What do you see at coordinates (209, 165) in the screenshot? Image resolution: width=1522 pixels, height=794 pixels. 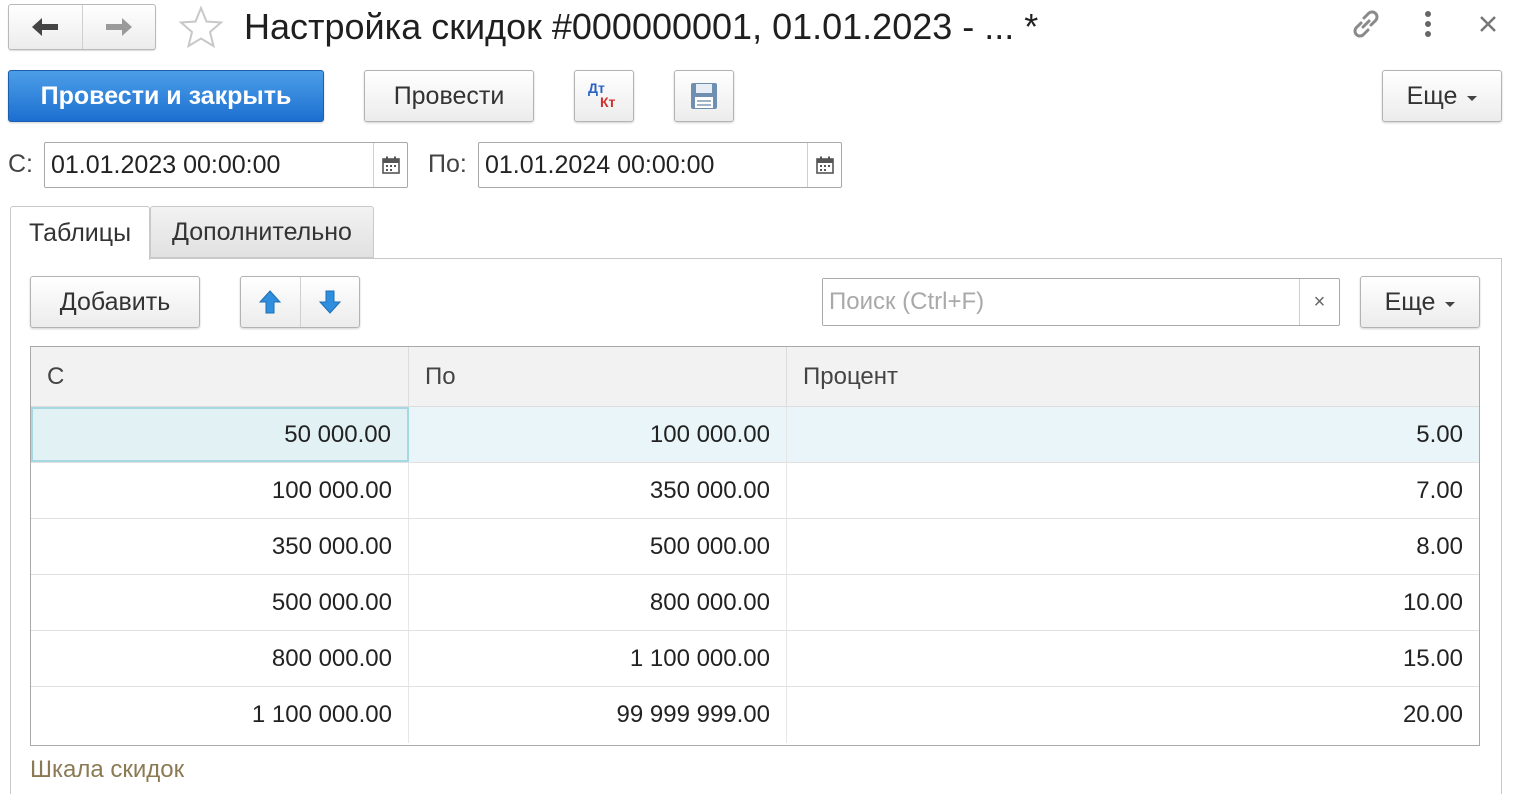 I see `date-from-input` at bounding box center [209, 165].